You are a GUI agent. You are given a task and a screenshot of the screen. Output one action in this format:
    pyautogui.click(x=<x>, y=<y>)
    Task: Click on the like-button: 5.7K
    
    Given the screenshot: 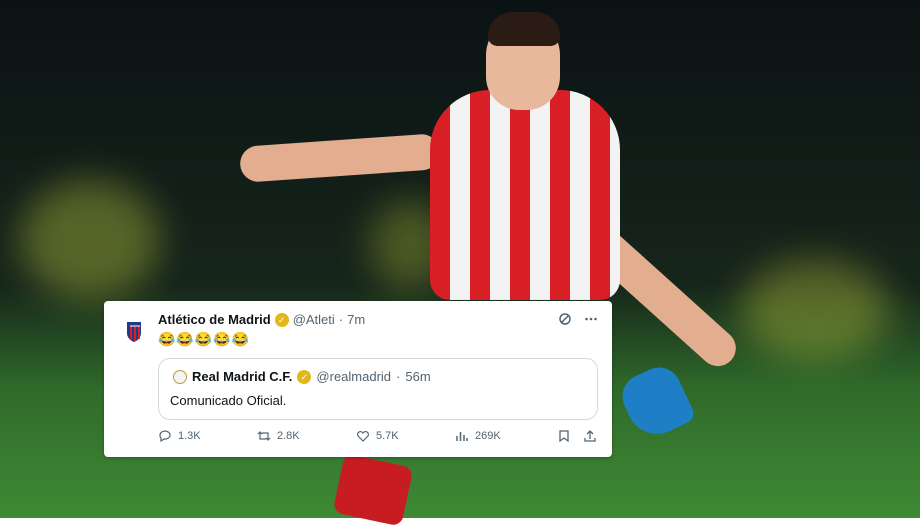 What is the action you would take?
    pyautogui.click(x=377, y=436)
    